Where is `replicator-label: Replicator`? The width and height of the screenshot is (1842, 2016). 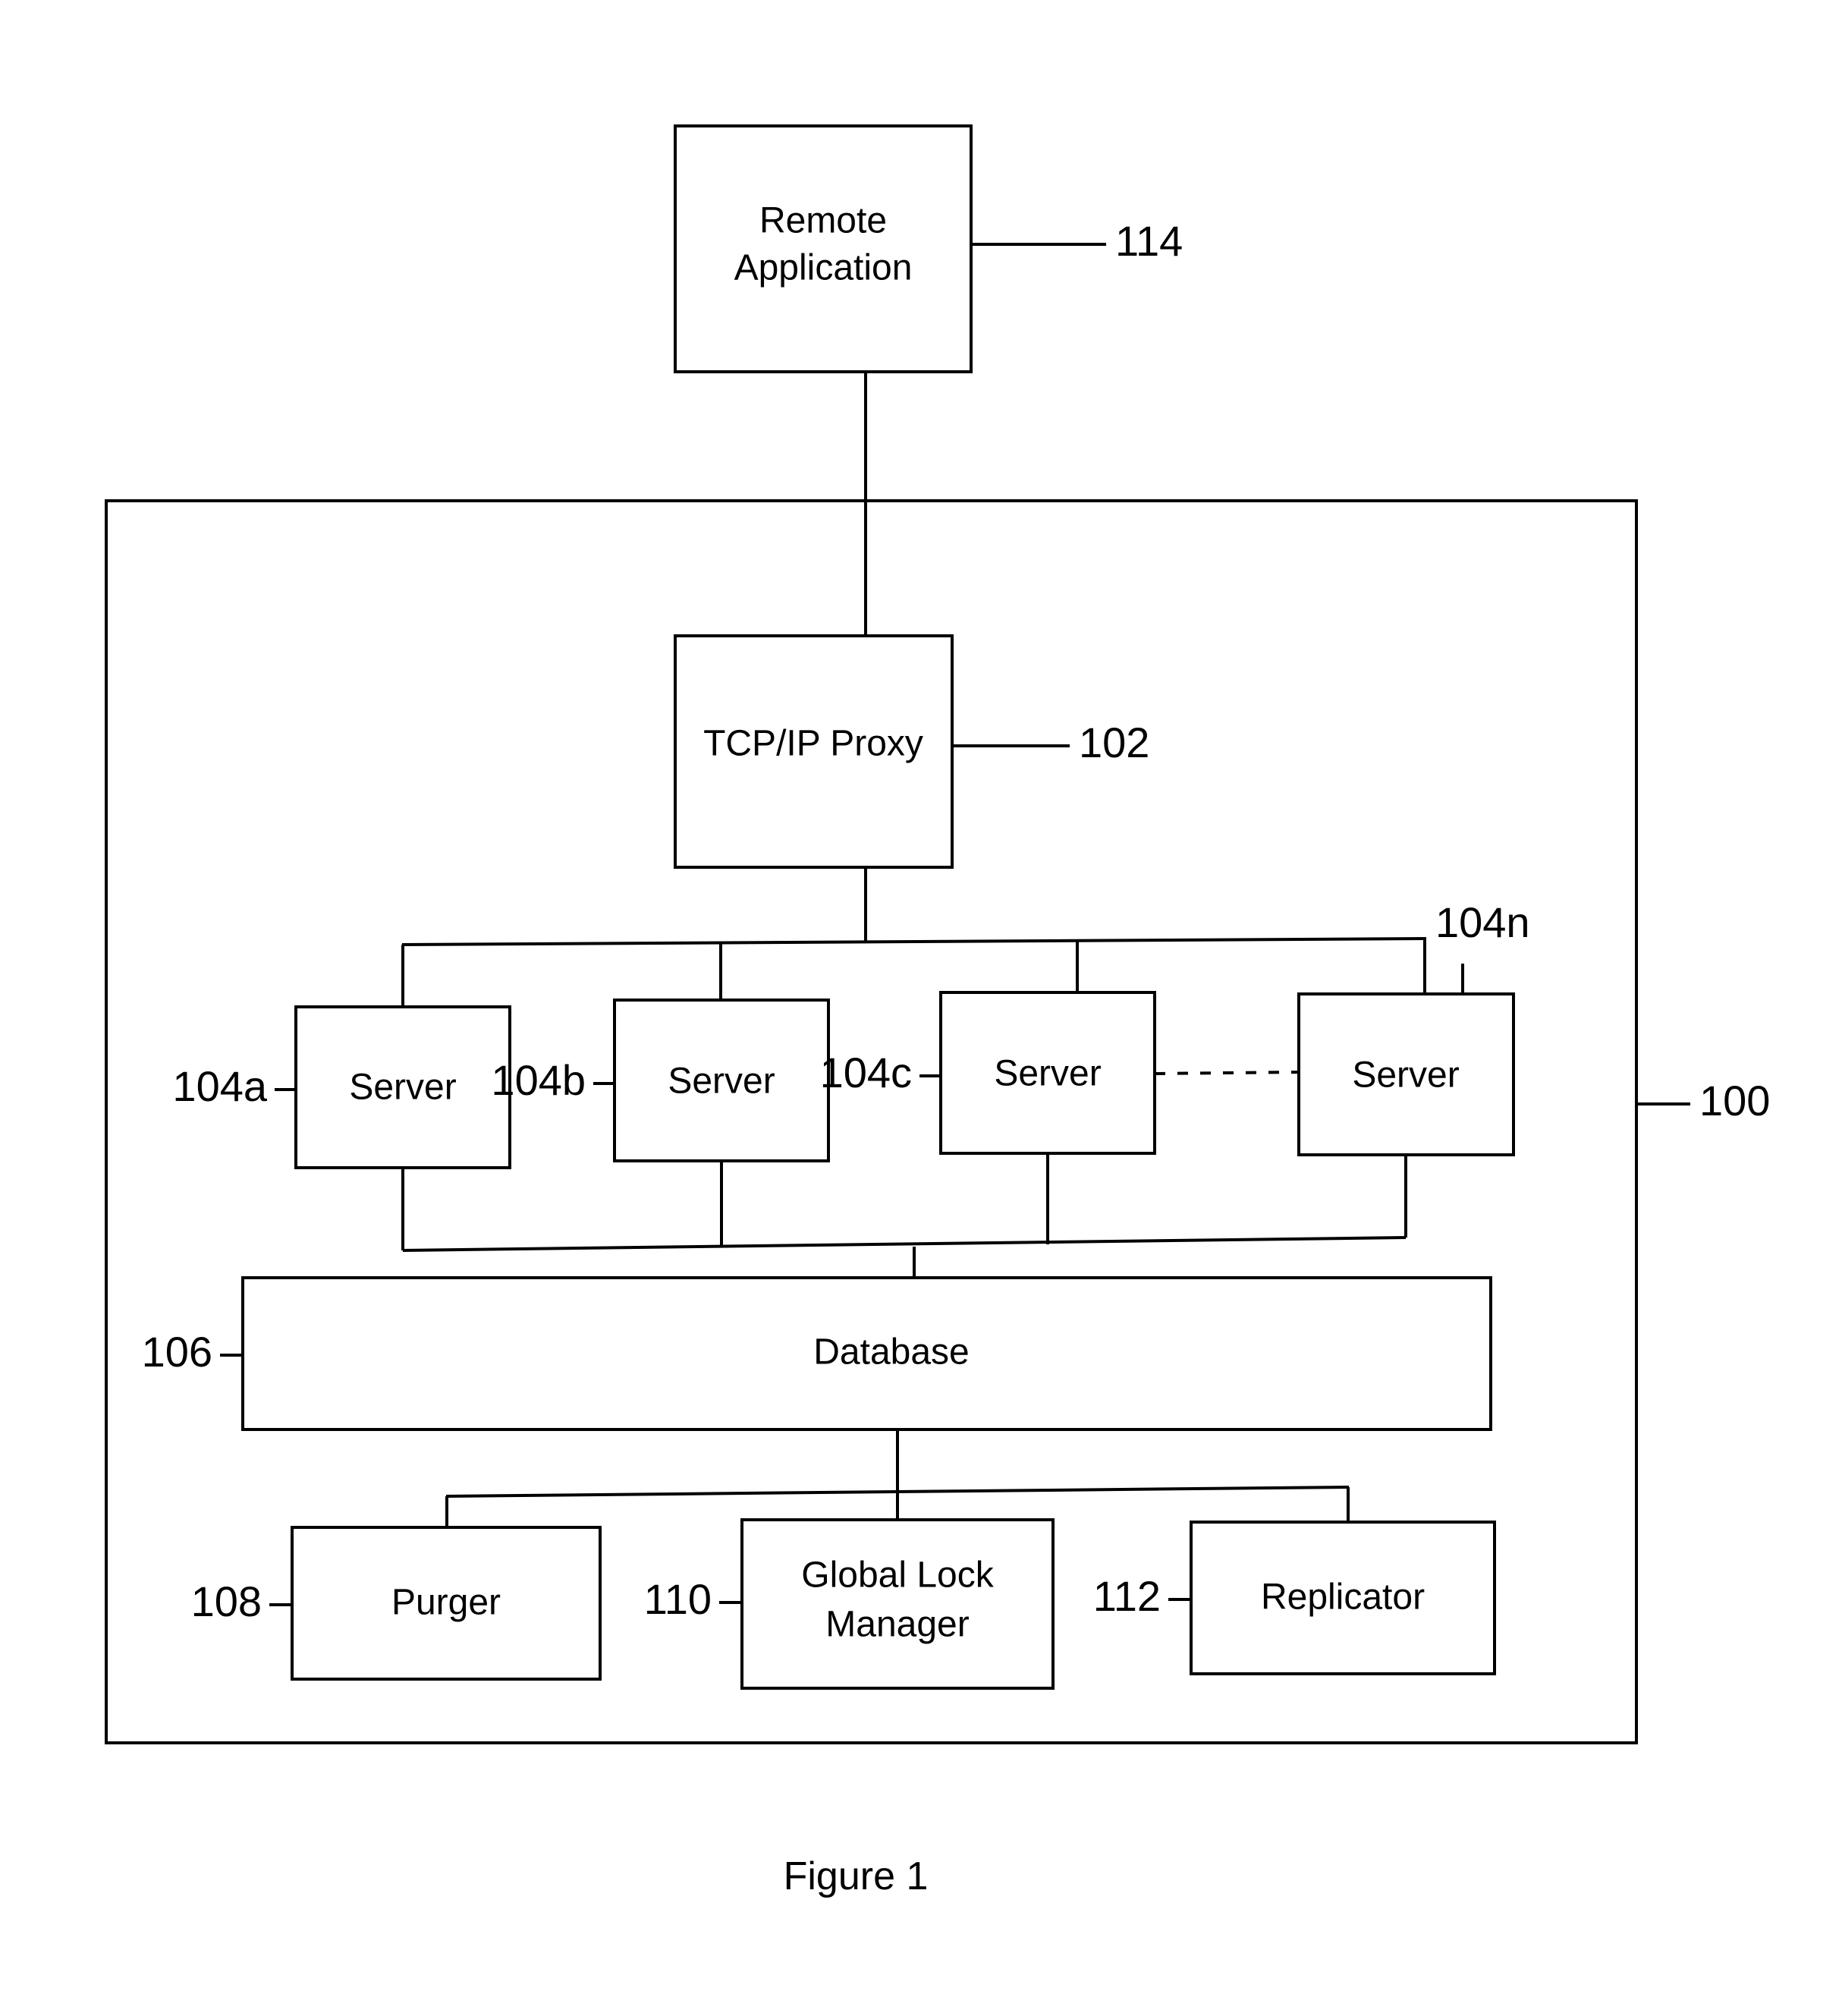 replicator-label: Replicator is located at coordinates (1343, 1597).